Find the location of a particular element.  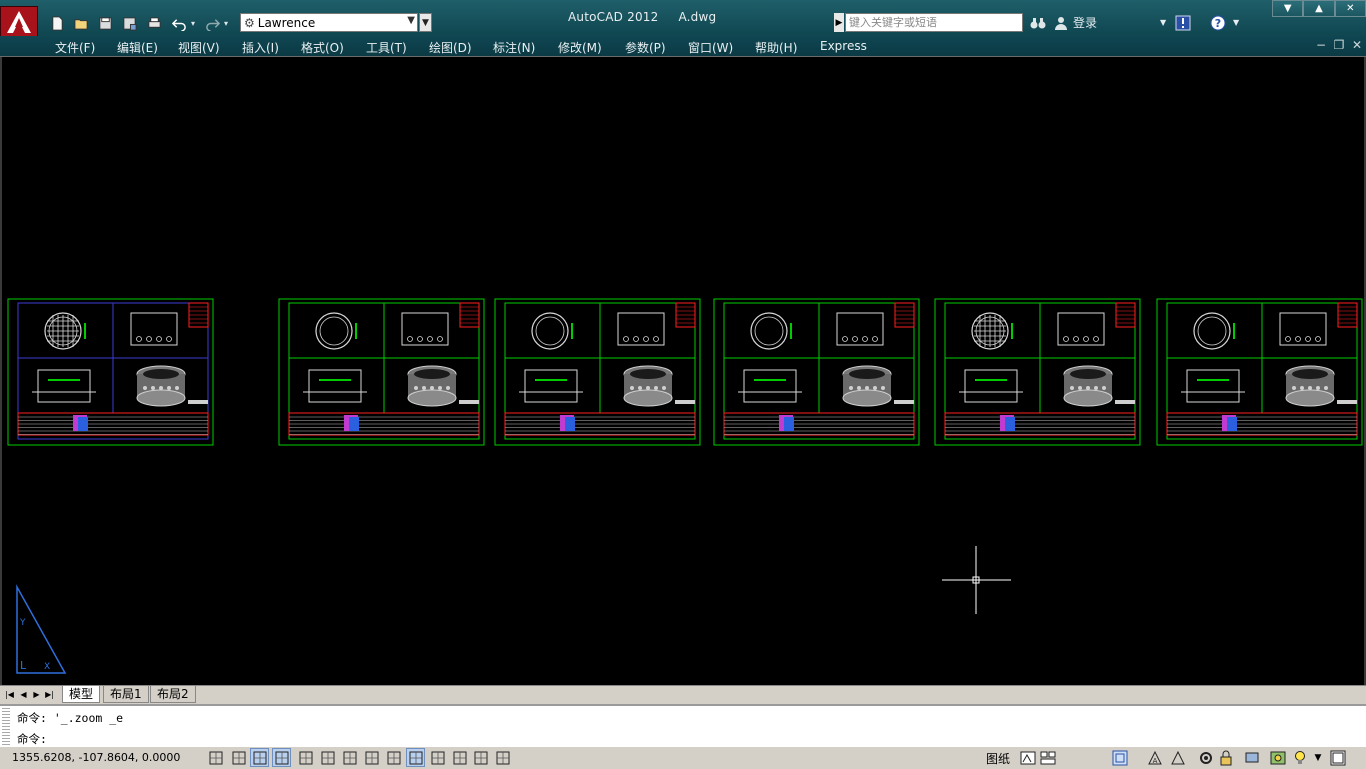

exchange-icon is located at coordinates (1183, 22).